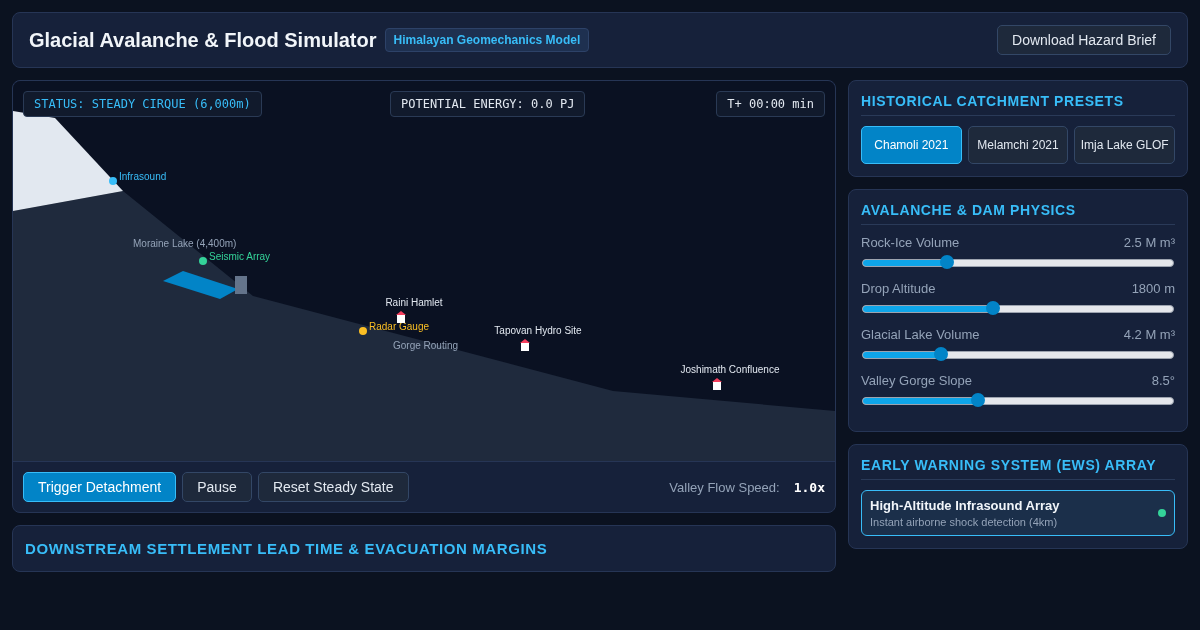 This screenshot has height=630, width=1200. Describe the element at coordinates (1018, 145) in the screenshot. I see `preset-button: Melamchi 2021` at that location.